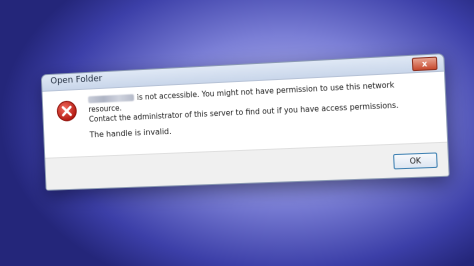  I want to click on error-detail: The handle is invalid., so click(130, 133).